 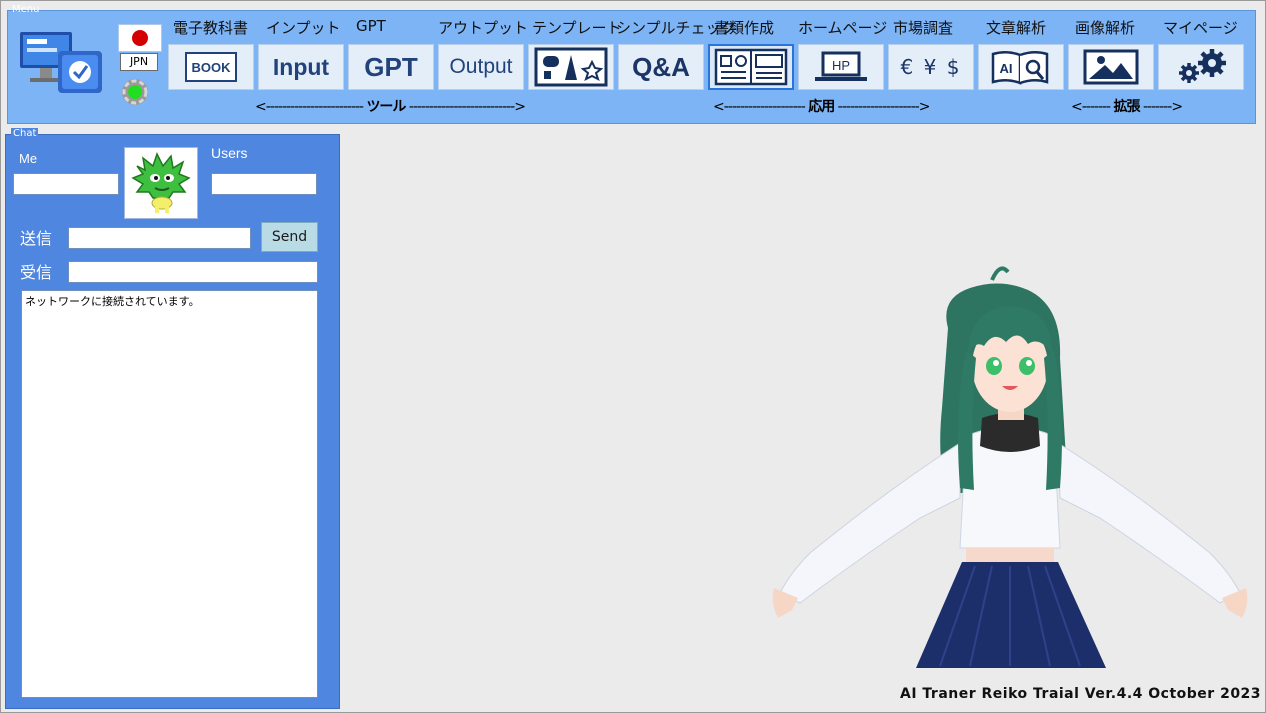 What do you see at coordinates (135, 92) in the screenshot?
I see `connection-status-icon` at bounding box center [135, 92].